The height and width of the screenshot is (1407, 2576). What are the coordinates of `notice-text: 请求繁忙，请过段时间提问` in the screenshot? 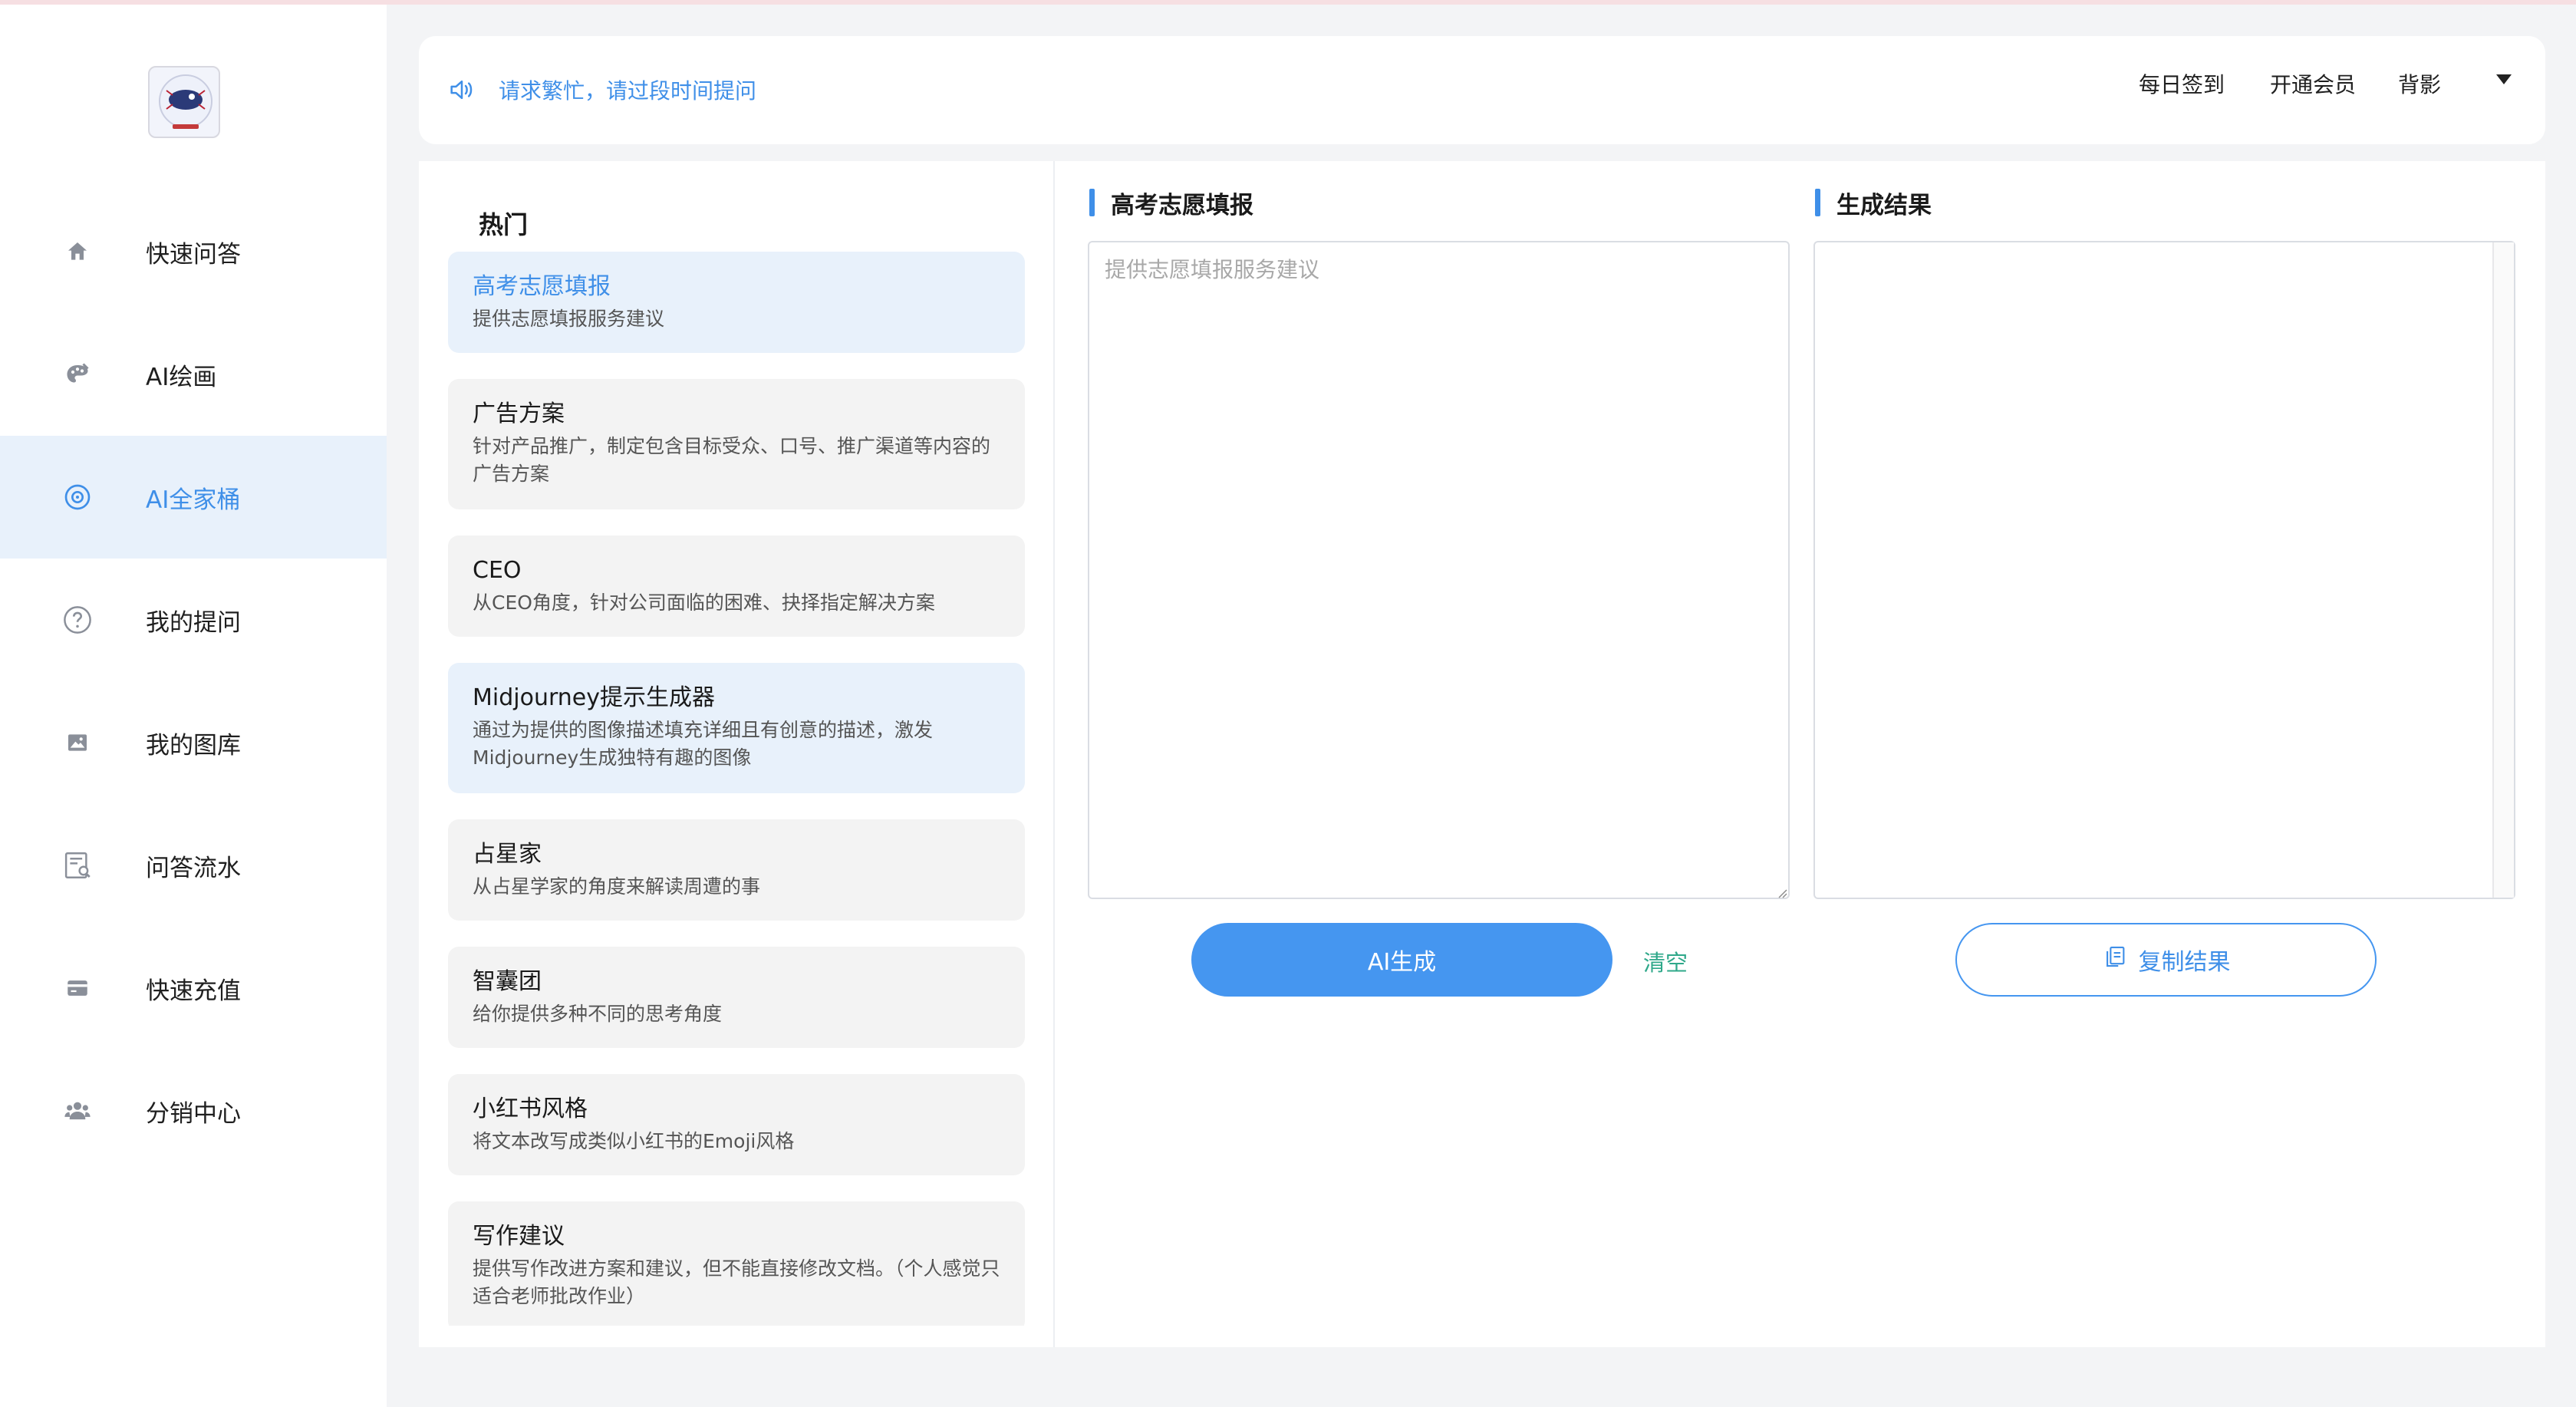 It's located at (628, 91).